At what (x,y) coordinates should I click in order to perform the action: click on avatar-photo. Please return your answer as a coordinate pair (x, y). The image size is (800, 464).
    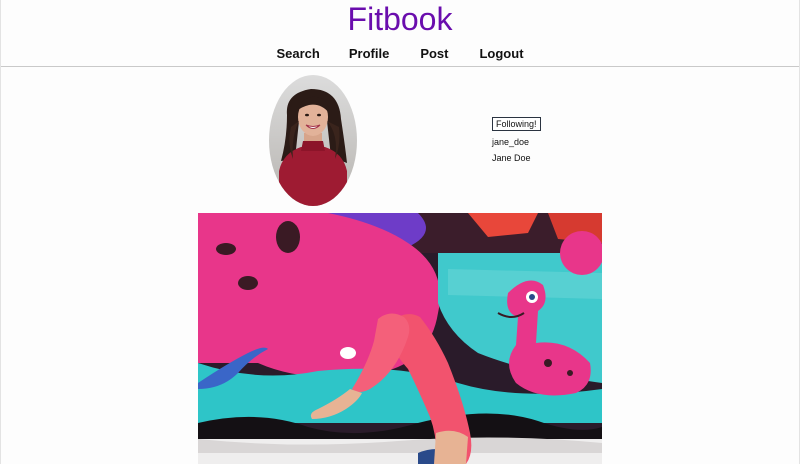
    Looking at the image, I should click on (313, 140).